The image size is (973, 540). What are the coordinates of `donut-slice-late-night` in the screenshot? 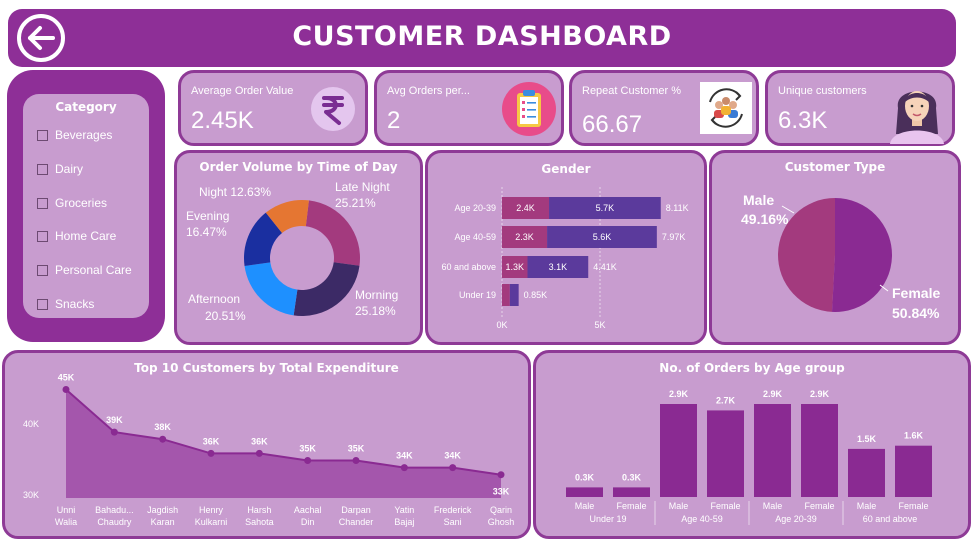 It's located at (332, 233).